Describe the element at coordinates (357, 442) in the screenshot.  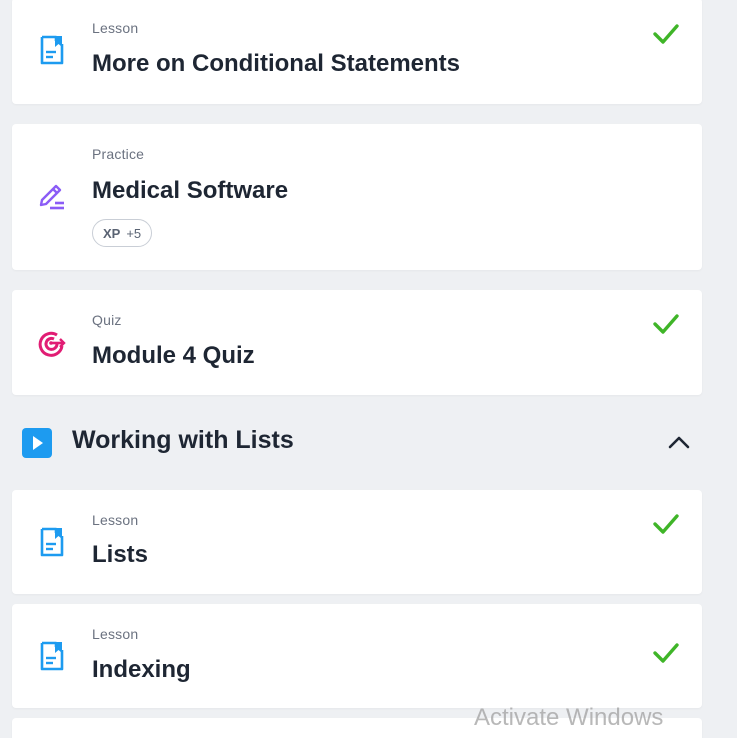
I see `section-header-working-with-lists: Working with Lists` at that location.